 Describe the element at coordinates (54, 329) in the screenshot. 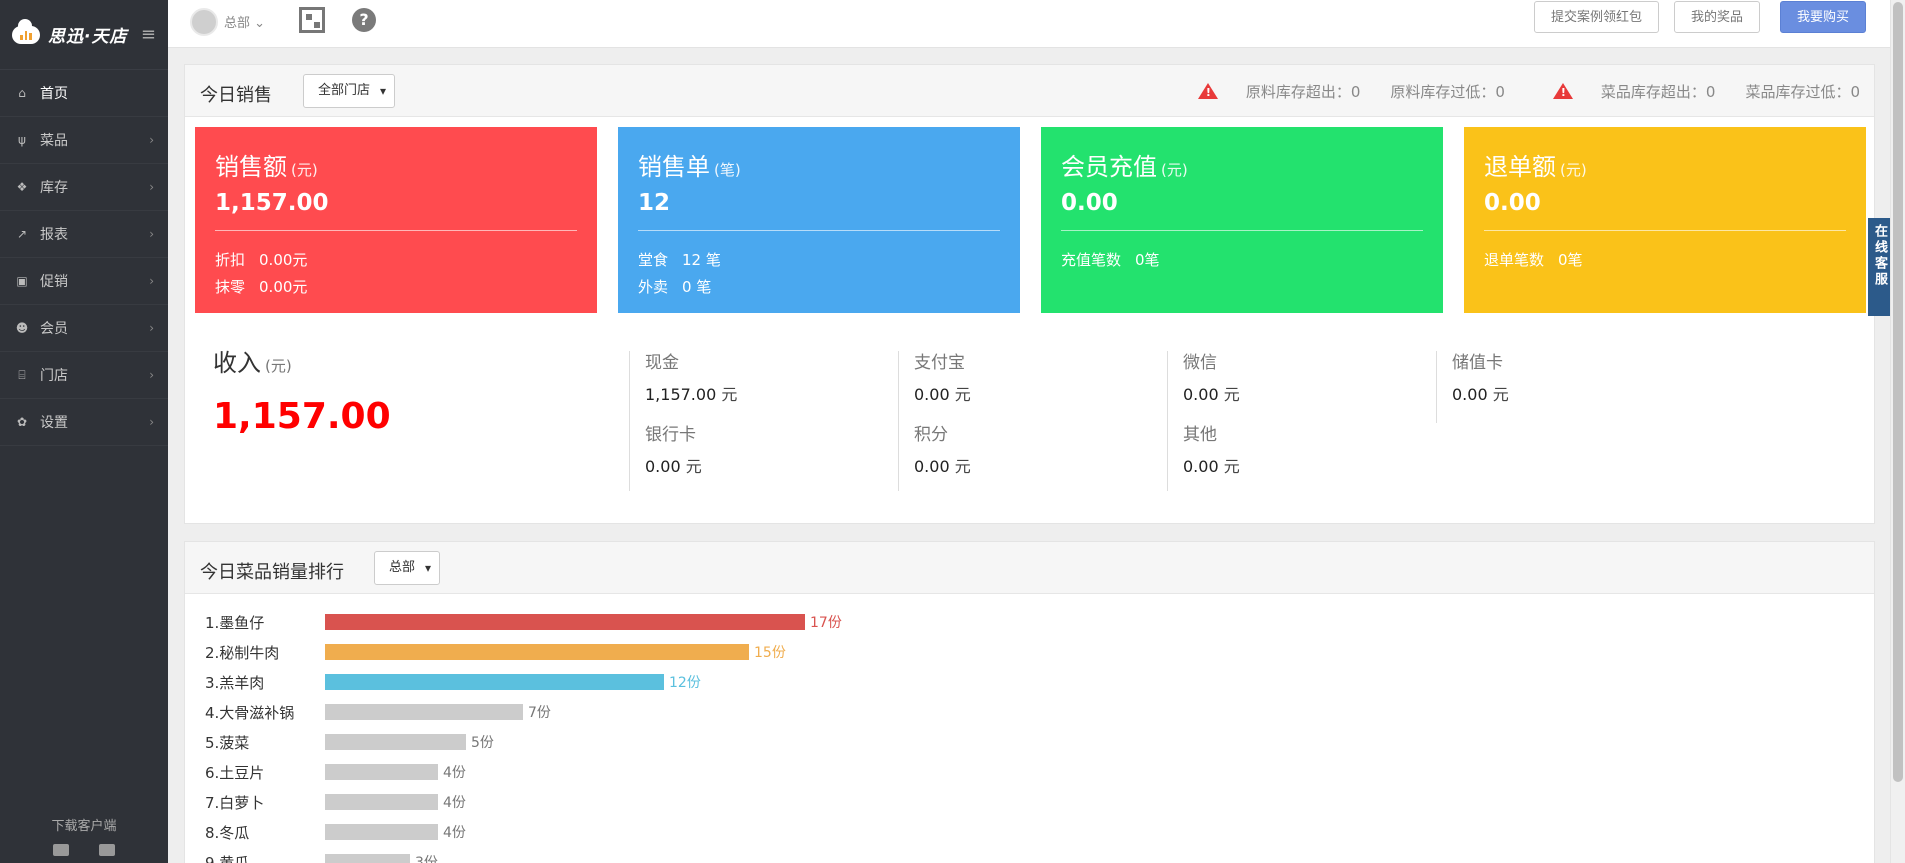

I see `sidebar-item-label: 会员` at that location.